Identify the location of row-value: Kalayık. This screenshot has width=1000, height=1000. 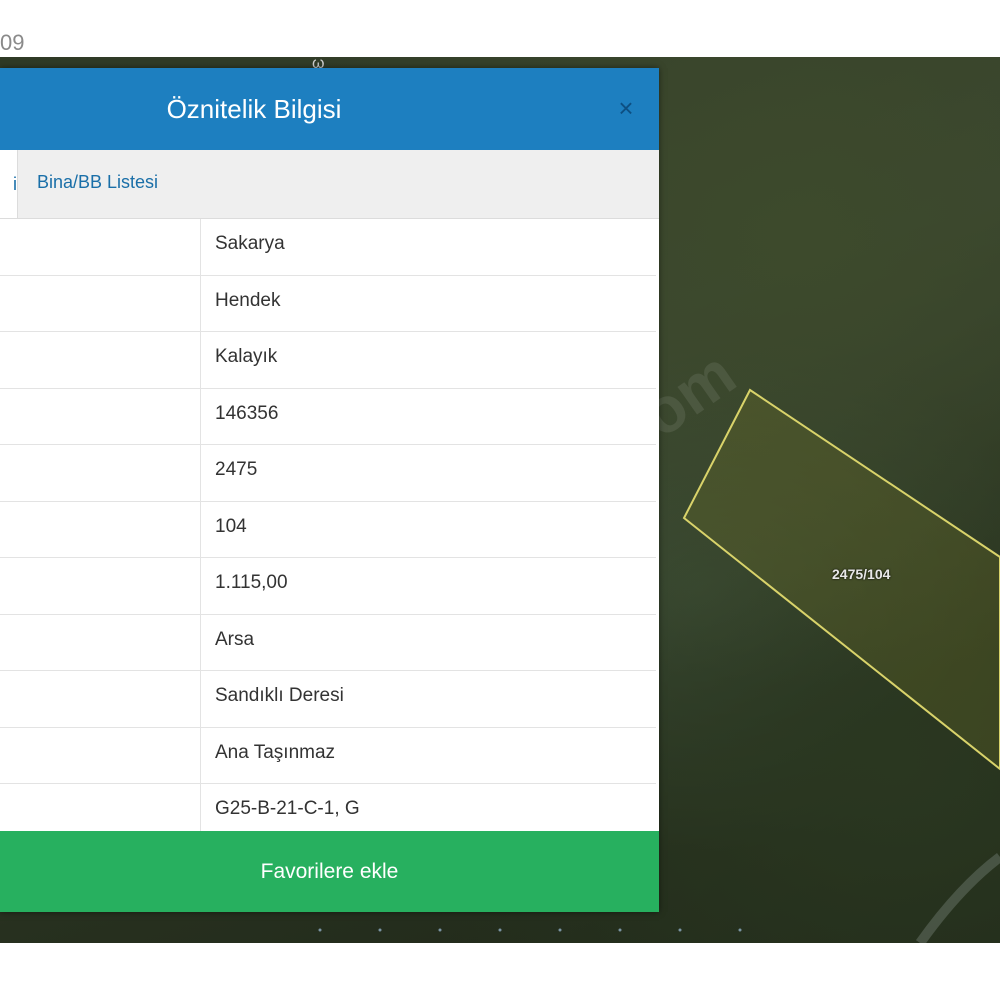
(246, 356).